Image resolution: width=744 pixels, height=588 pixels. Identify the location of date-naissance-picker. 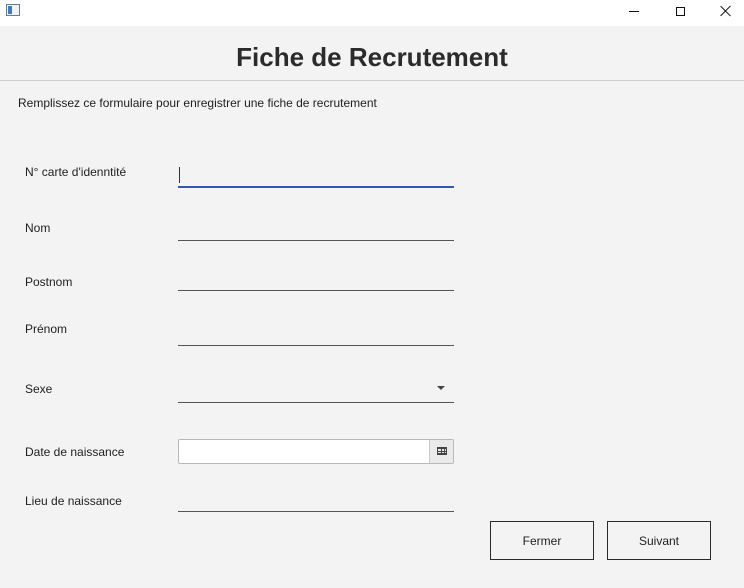
(316, 451).